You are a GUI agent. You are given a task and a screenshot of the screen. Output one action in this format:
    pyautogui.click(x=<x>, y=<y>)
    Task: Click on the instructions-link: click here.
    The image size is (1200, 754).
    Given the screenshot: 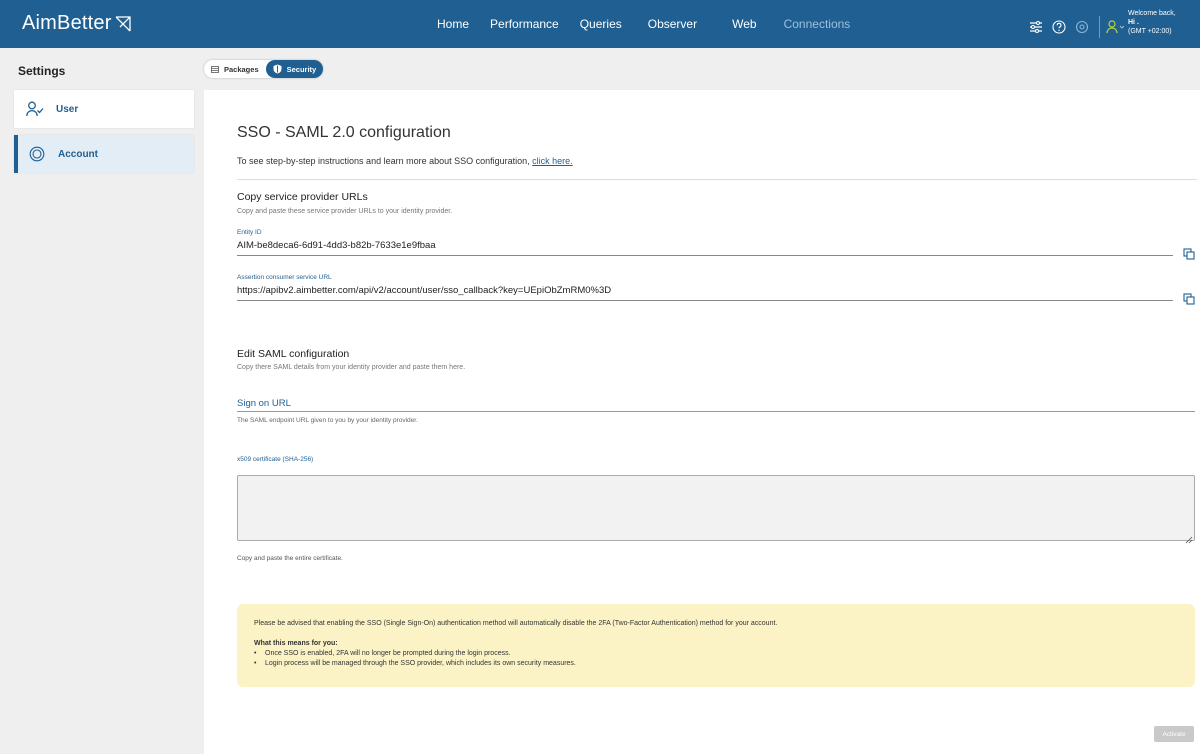 What is the action you would take?
    pyautogui.click(x=552, y=161)
    